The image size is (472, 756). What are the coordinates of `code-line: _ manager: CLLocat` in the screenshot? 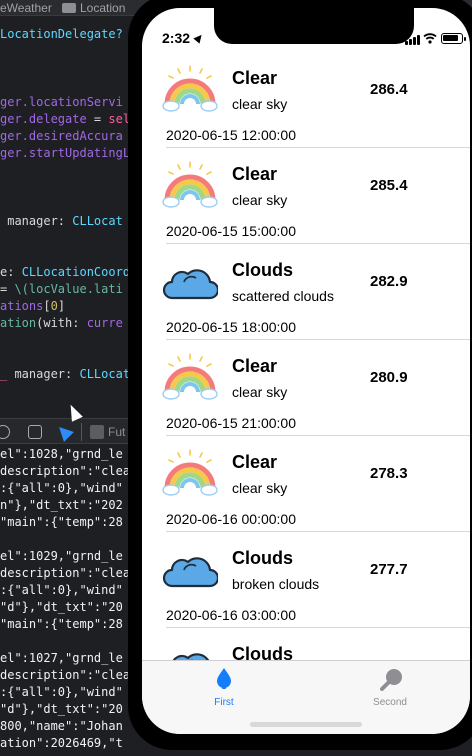 It's located at (65, 374).